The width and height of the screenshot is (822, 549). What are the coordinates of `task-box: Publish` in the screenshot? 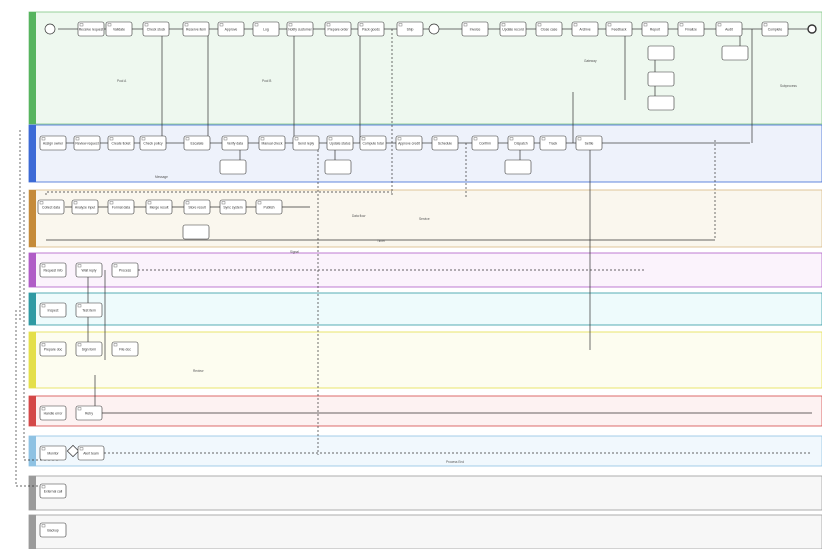 It's located at (269, 207).